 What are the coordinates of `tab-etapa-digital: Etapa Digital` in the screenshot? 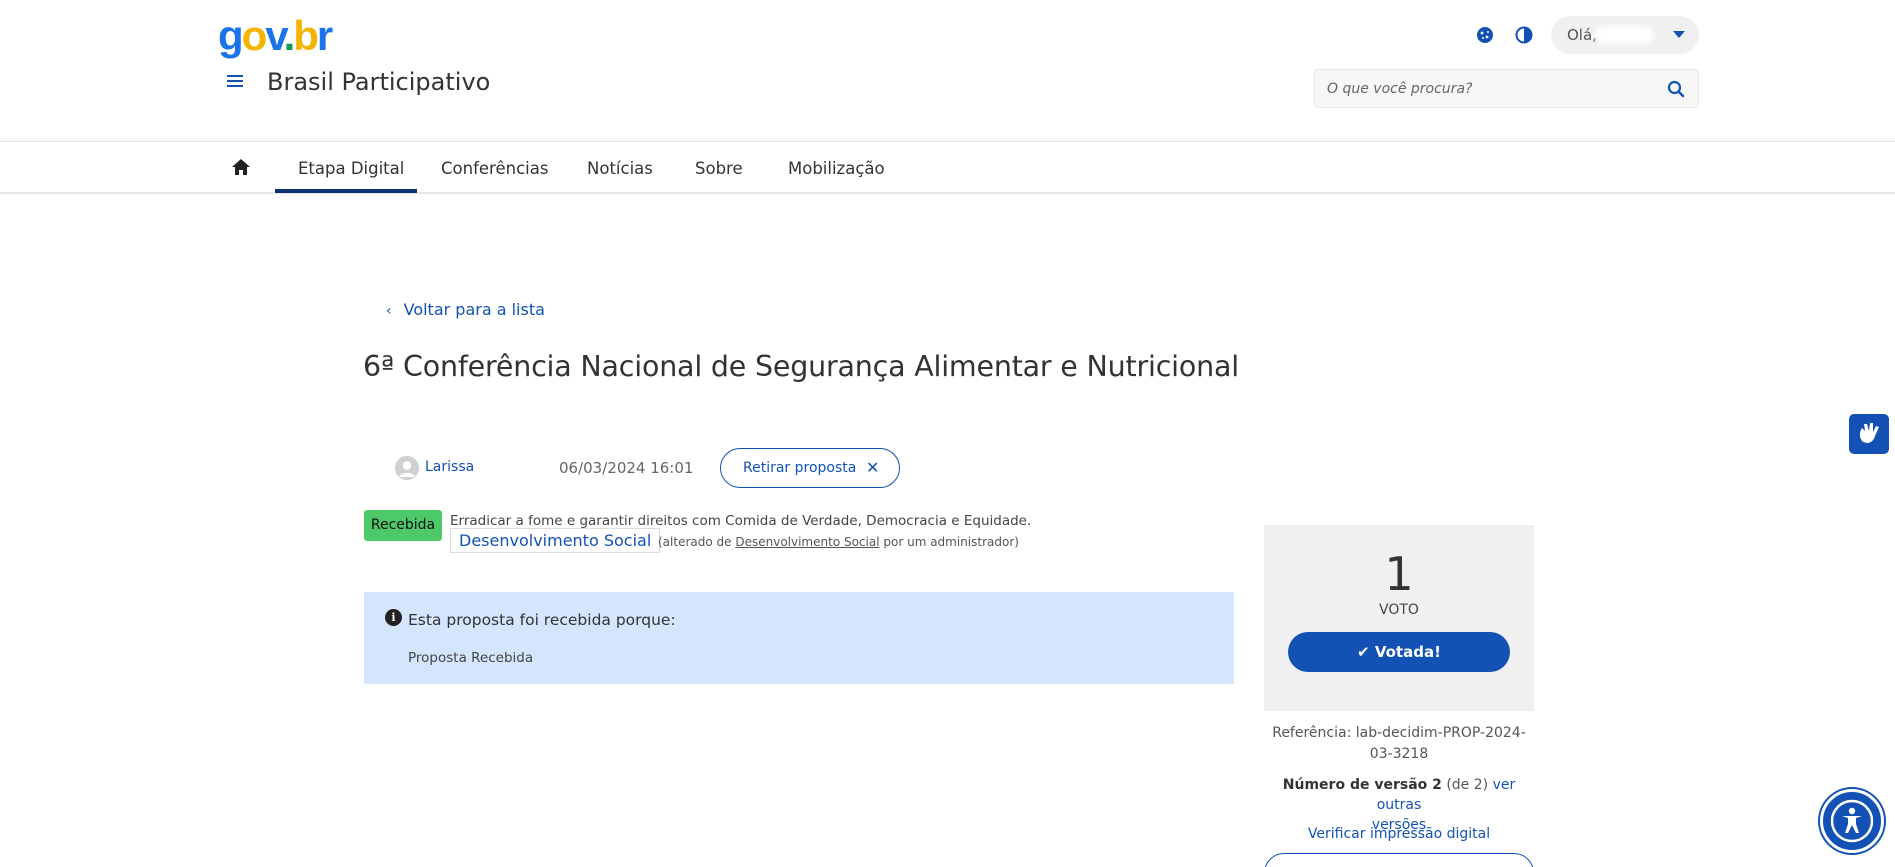 It's located at (351, 168).